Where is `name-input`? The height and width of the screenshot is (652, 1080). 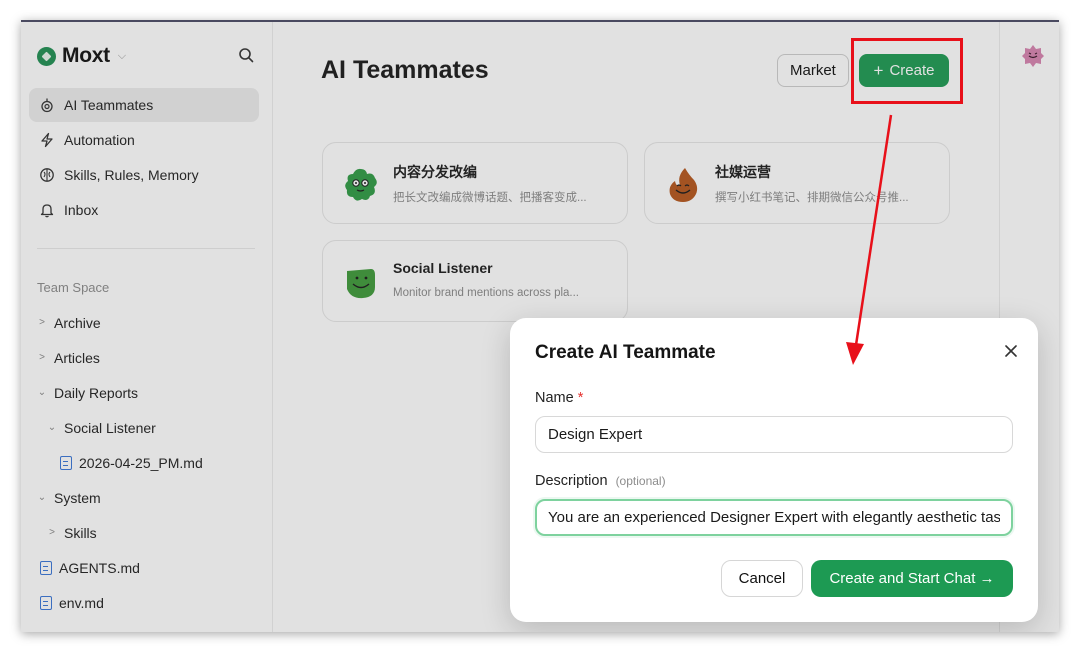 name-input is located at coordinates (774, 434).